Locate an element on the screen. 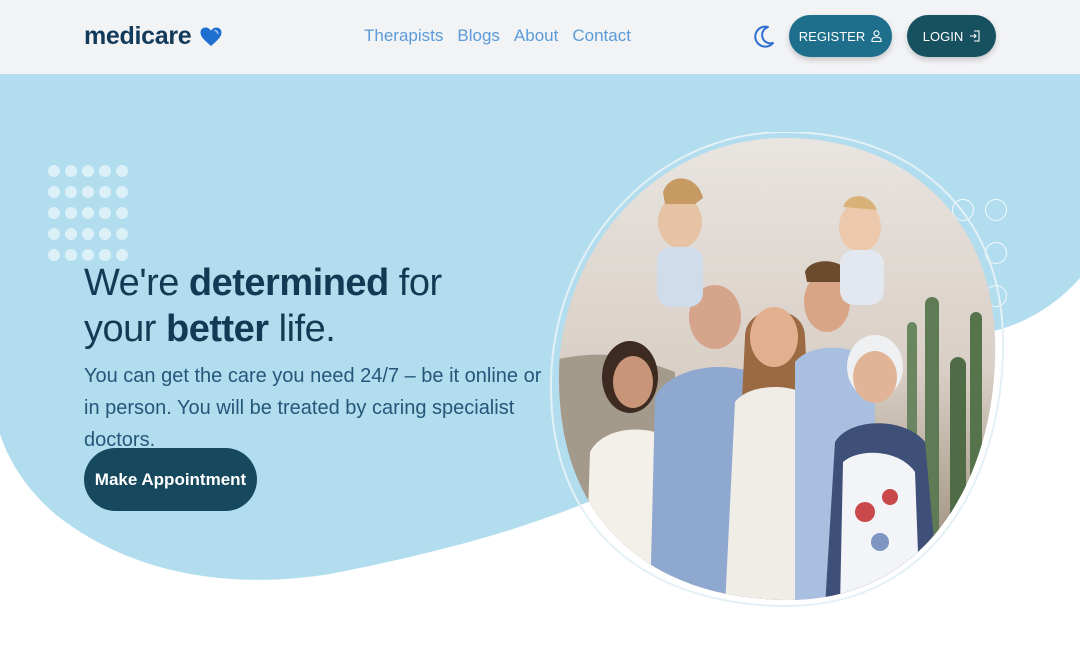  brand-name: medicare is located at coordinates (138, 36).